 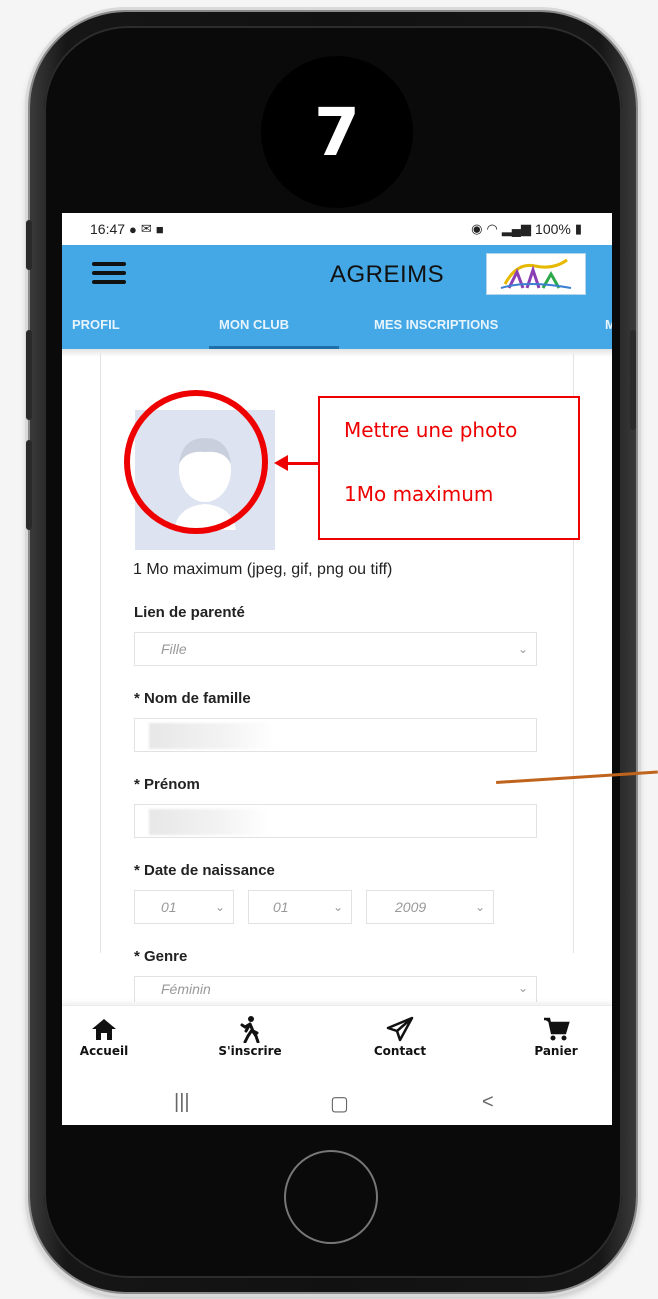 I want to click on tab-mon-club: MON CLUB, so click(x=254, y=324).